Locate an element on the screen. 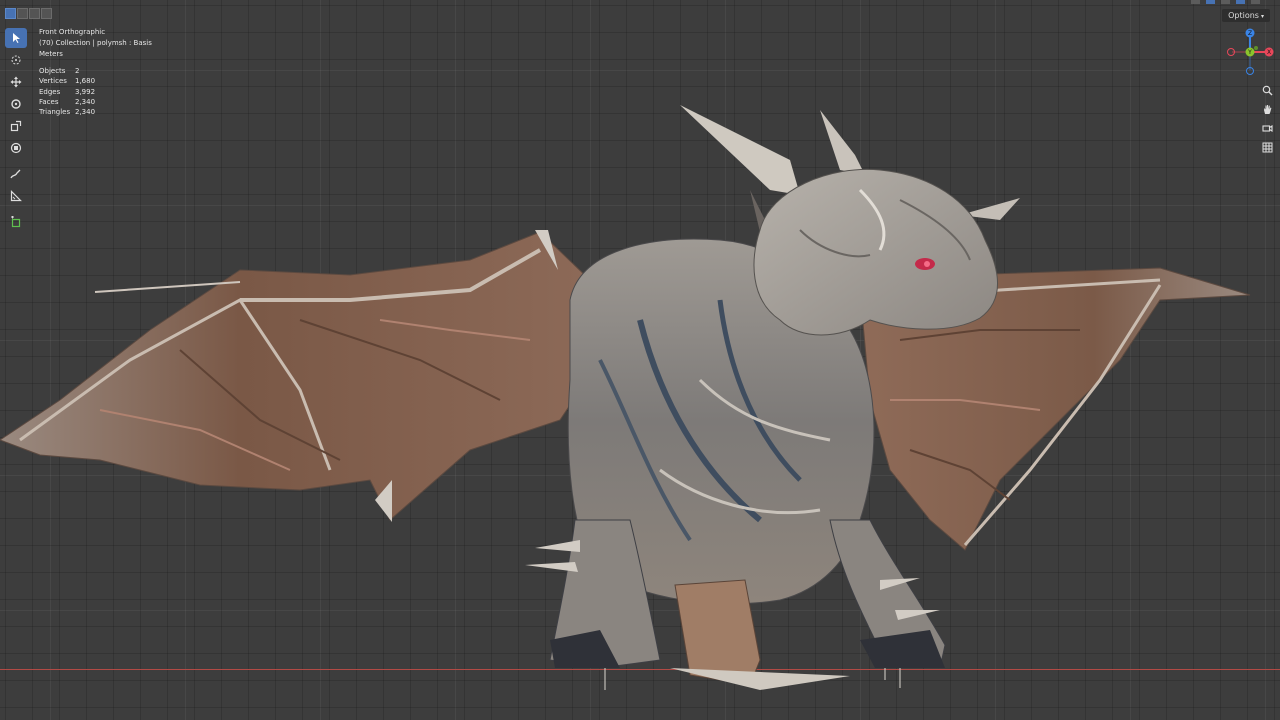 The width and height of the screenshot is (1280, 720). scale-icon is located at coordinates (16, 126).